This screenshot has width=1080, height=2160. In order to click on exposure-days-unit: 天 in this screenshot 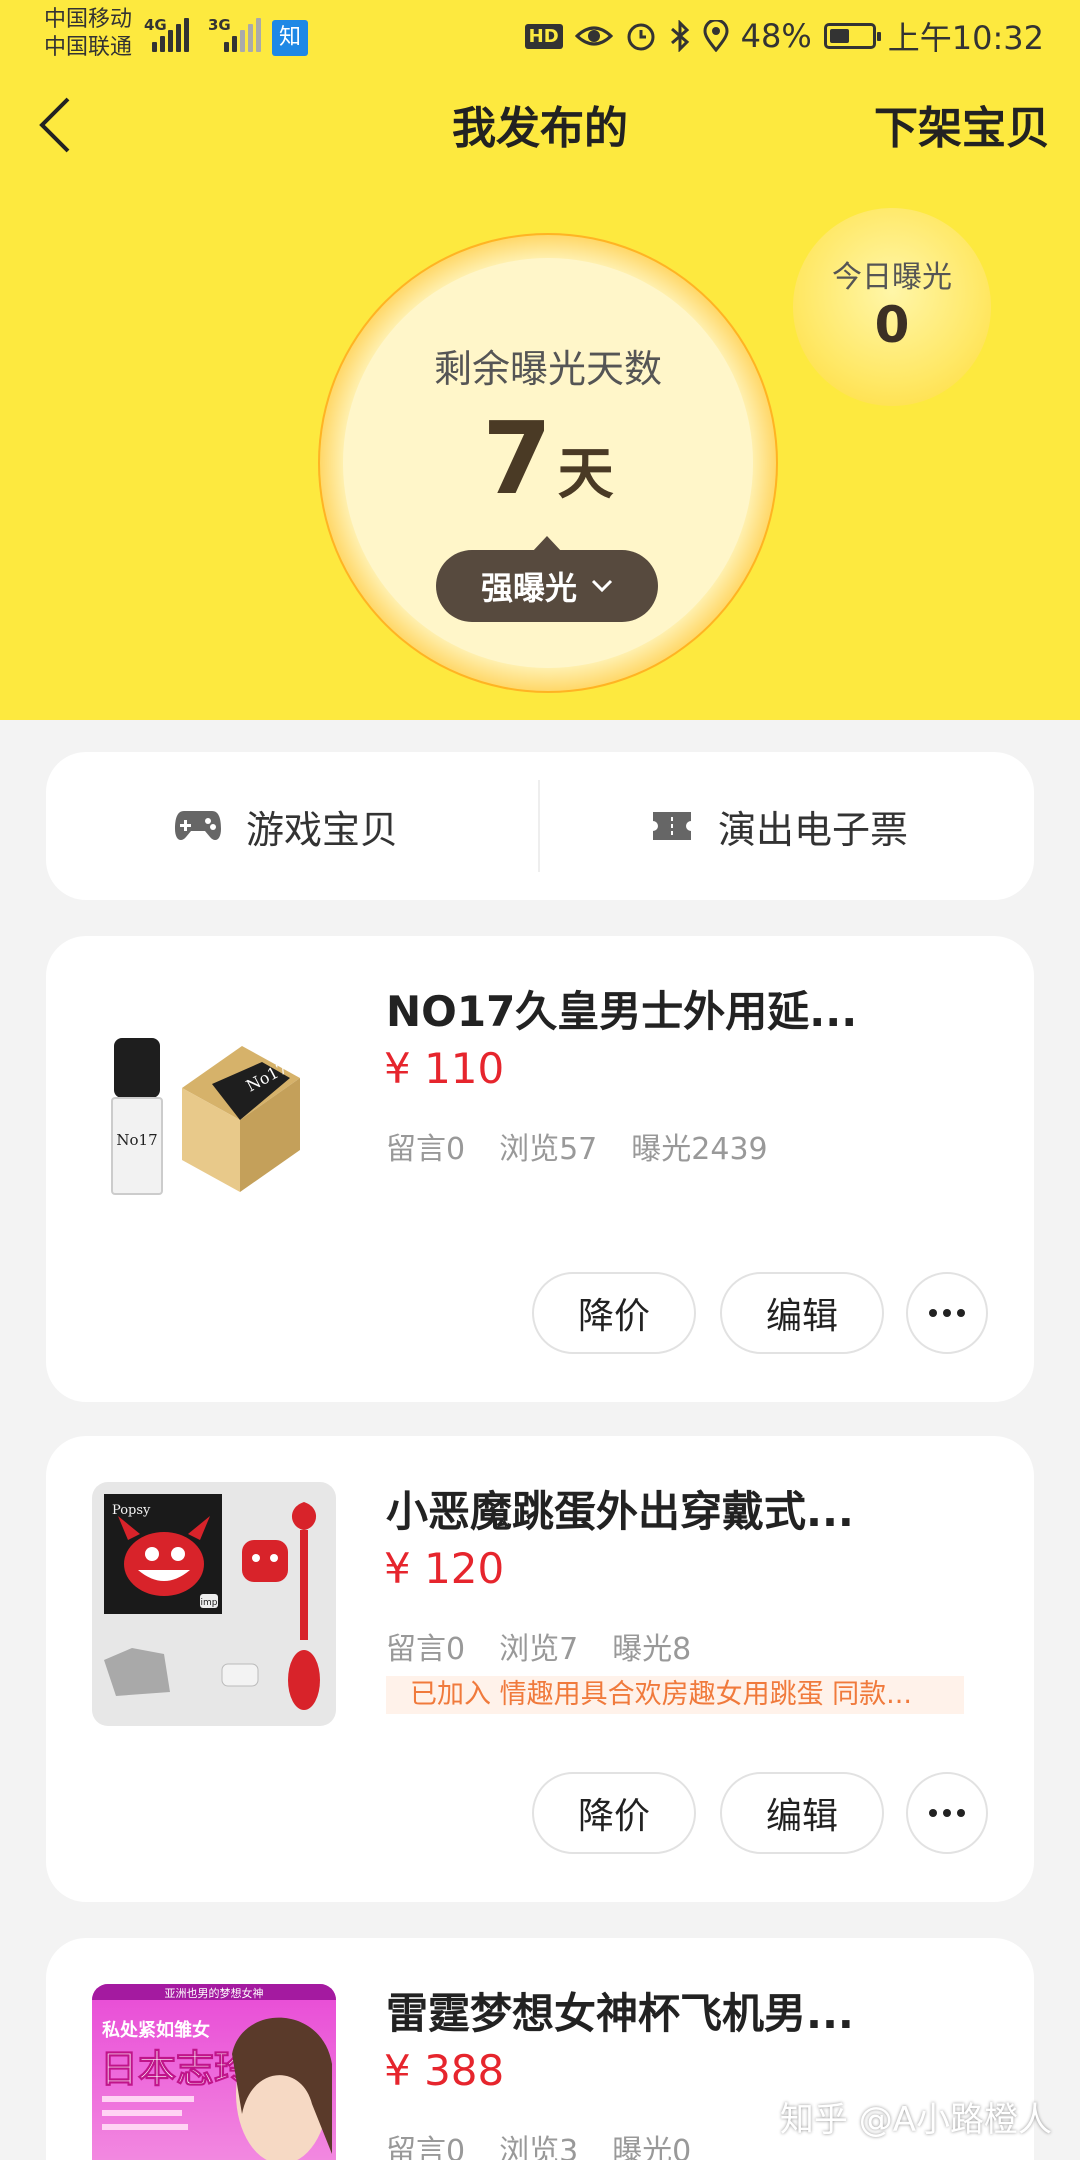, I will do `click(585, 474)`.